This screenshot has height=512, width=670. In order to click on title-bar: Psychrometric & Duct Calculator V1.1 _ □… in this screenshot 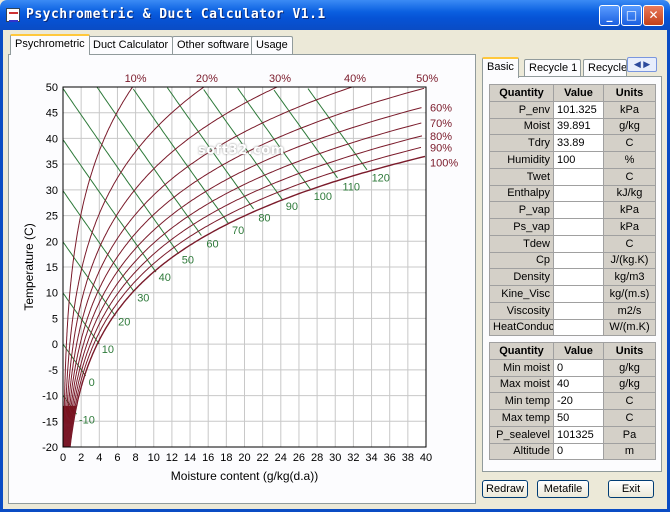, I will do `click(335, 15)`.